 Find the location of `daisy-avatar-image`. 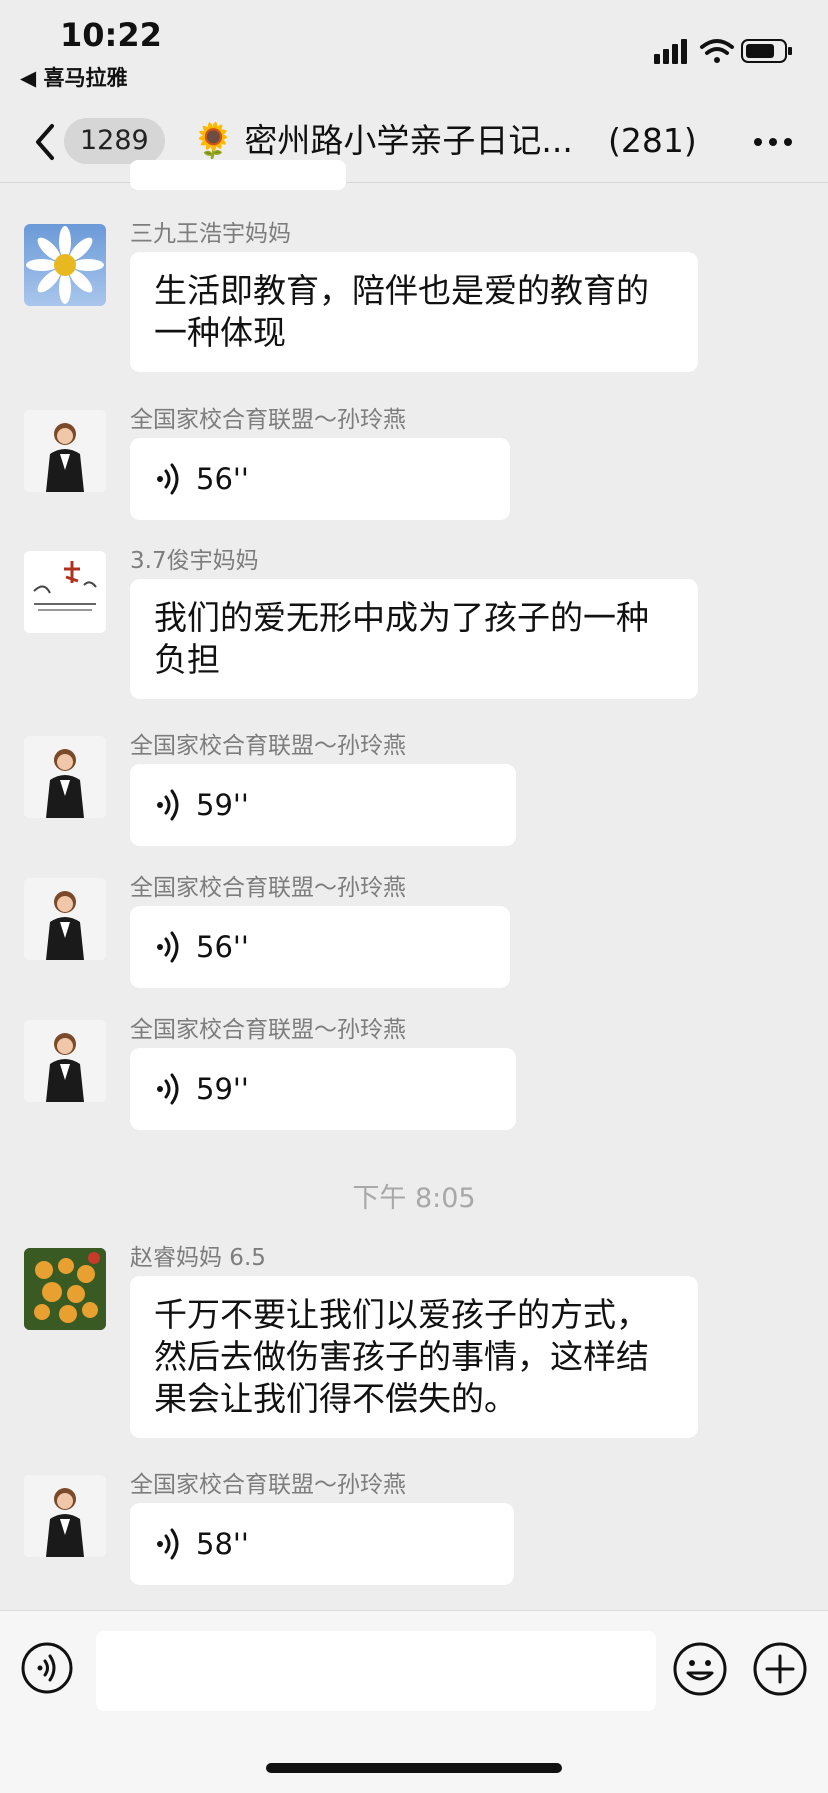

daisy-avatar-image is located at coordinates (65, 265).